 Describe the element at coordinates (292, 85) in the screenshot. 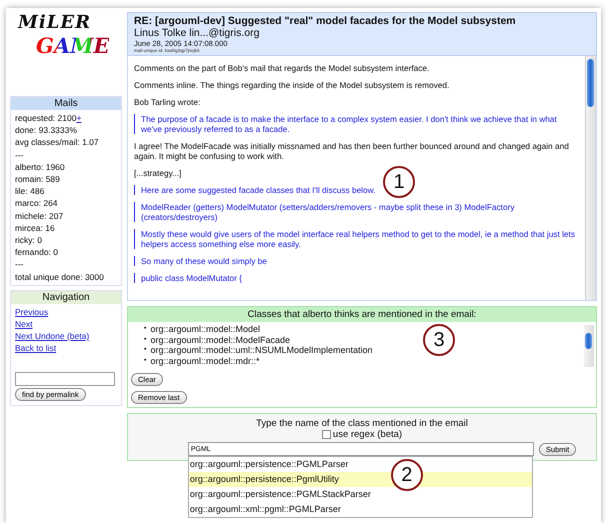

I see `paragraph: Comments inline. The things regarding the inside of the Model subsystem is removed.` at that location.